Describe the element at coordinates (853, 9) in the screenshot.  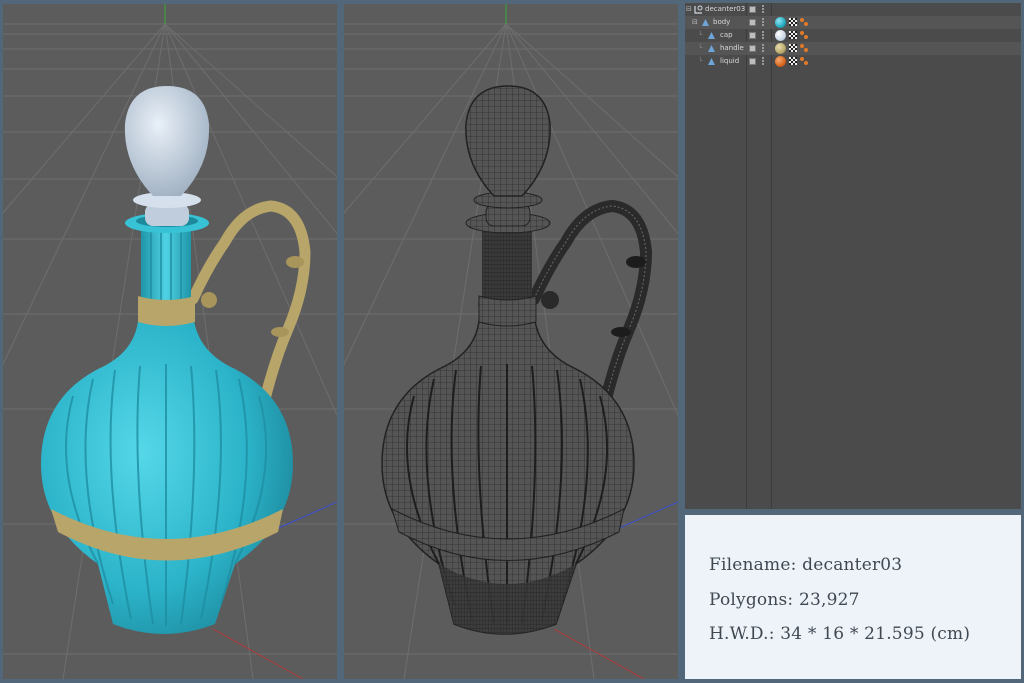
I see `object-row-decanter03: ⊟ decanter03` at that location.